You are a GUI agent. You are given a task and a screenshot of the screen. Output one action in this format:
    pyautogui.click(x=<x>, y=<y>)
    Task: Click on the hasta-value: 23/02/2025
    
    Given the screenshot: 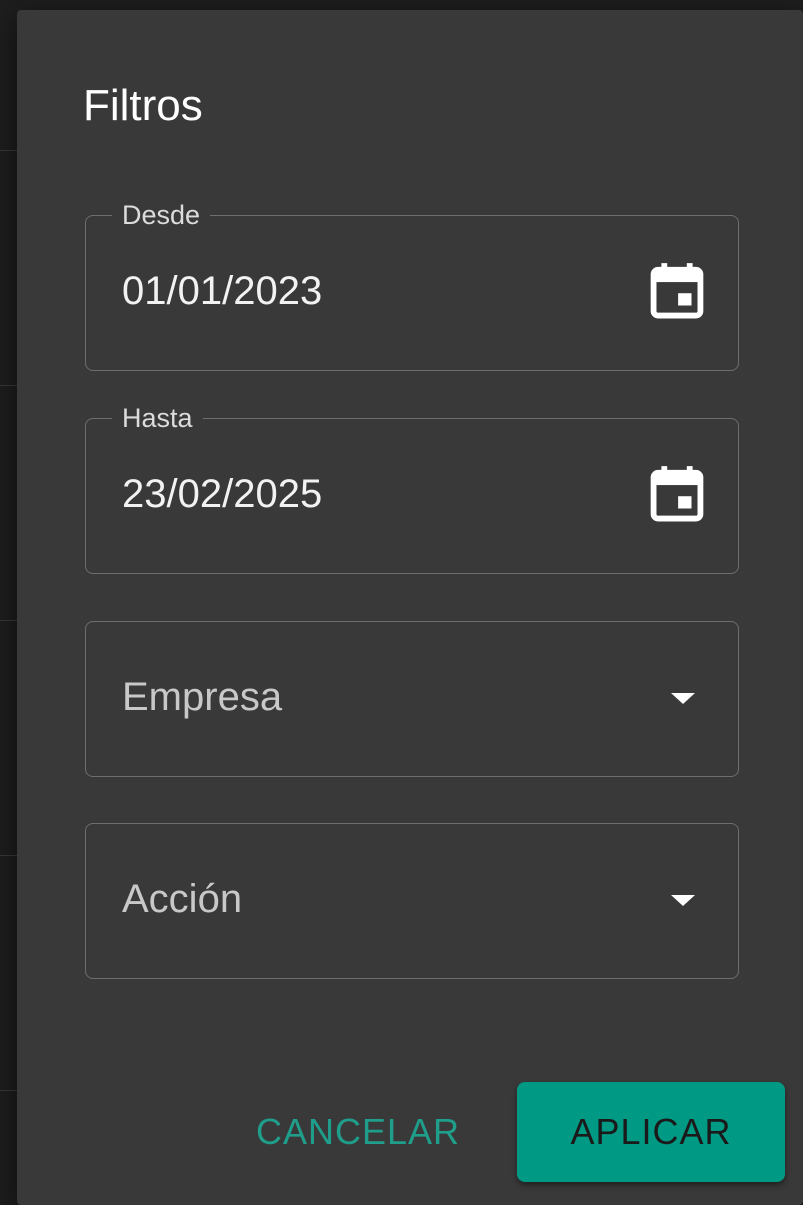 What is the action you would take?
    pyautogui.click(x=222, y=494)
    